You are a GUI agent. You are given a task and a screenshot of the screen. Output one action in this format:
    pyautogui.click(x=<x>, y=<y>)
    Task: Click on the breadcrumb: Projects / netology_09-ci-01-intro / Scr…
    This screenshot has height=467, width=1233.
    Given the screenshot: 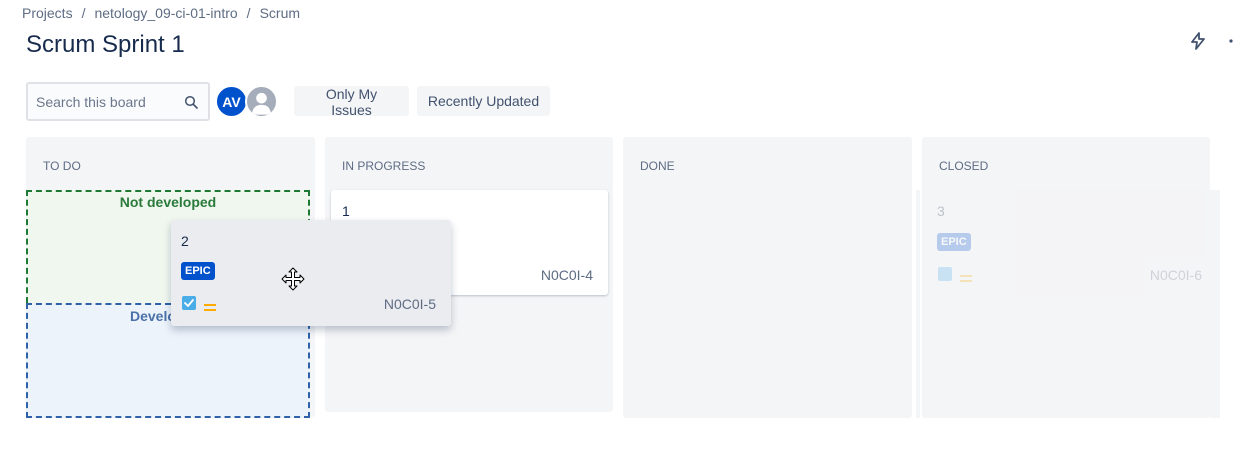 What is the action you would take?
    pyautogui.click(x=161, y=13)
    